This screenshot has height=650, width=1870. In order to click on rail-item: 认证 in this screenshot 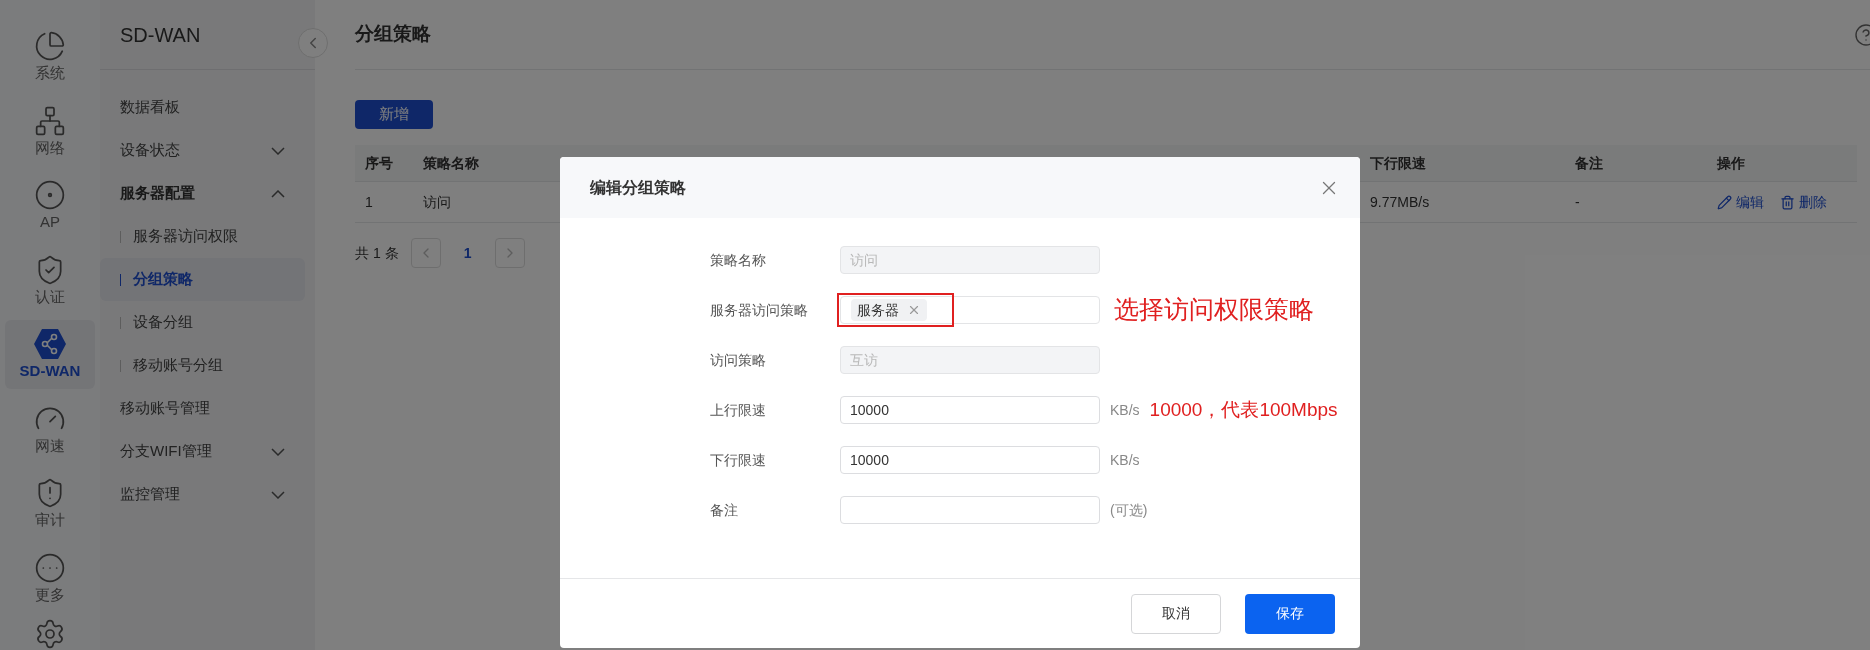, I will do `click(50, 279)`.